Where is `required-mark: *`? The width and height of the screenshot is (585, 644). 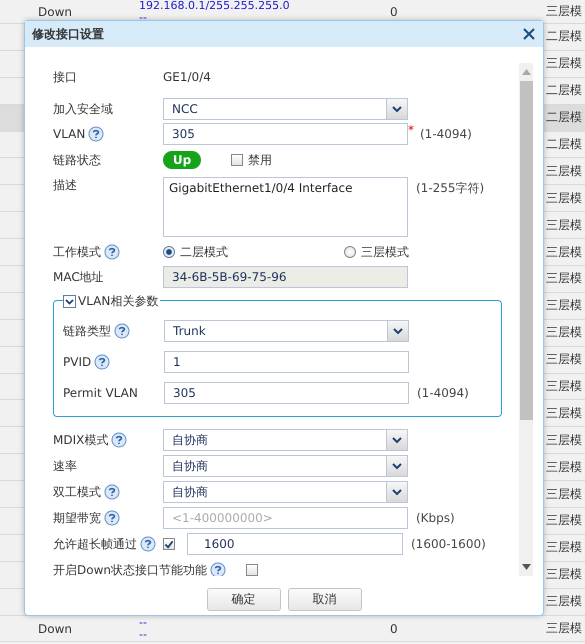
required-mark: * is located at coordinates (411, 130).